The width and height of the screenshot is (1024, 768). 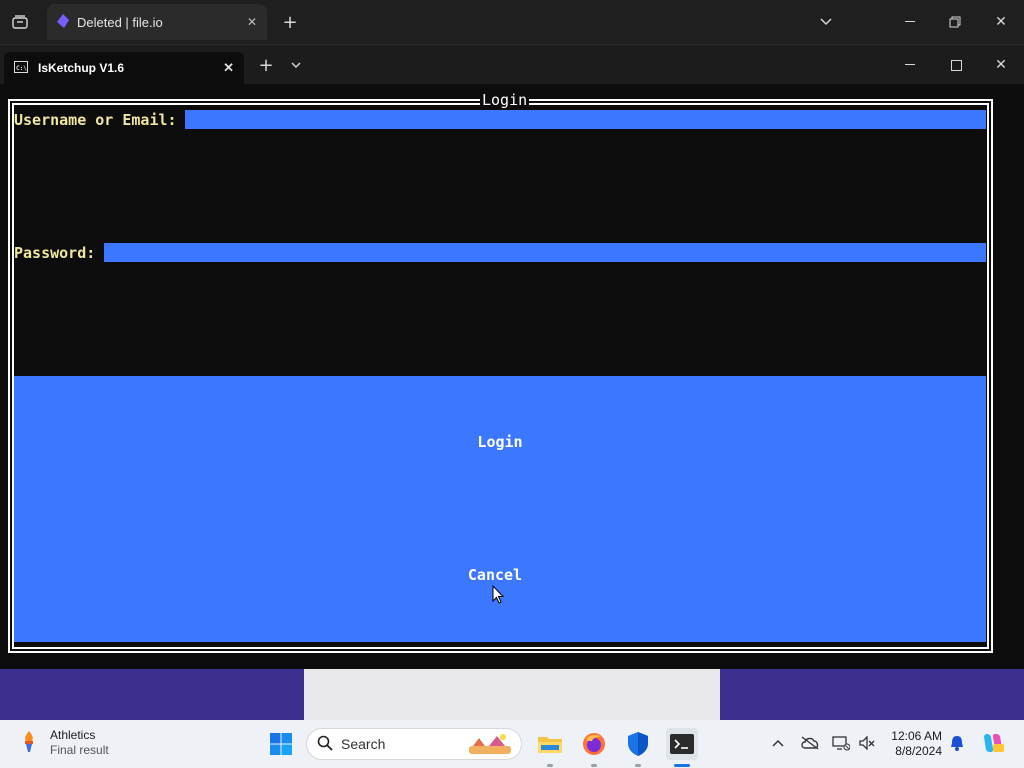 I want to click on terminal-tab: C:\ IsKetchup V1.6 ✕, so click(x=124, y=68).